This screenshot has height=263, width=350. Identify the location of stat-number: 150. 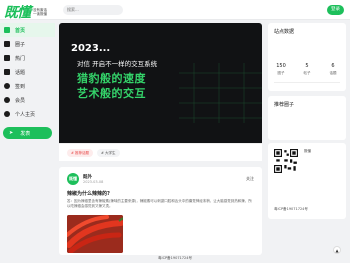
(281, 66).